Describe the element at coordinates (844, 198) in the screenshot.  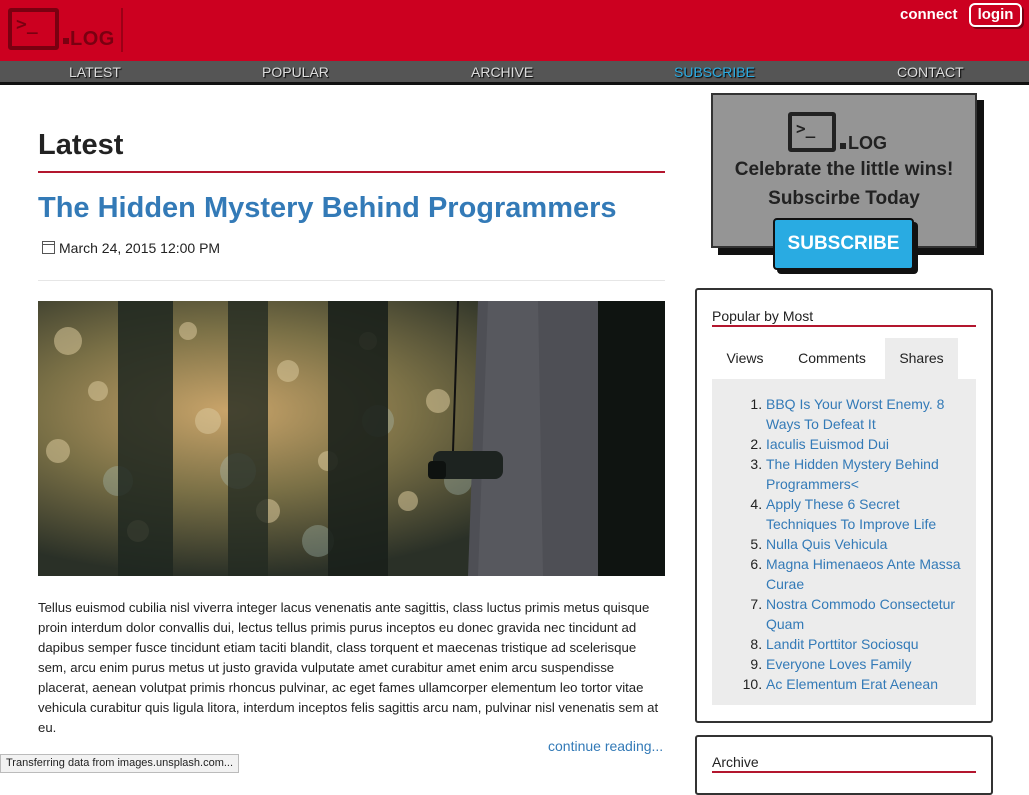
I see `promo-cta-text: Subscirbe Today` at that location.